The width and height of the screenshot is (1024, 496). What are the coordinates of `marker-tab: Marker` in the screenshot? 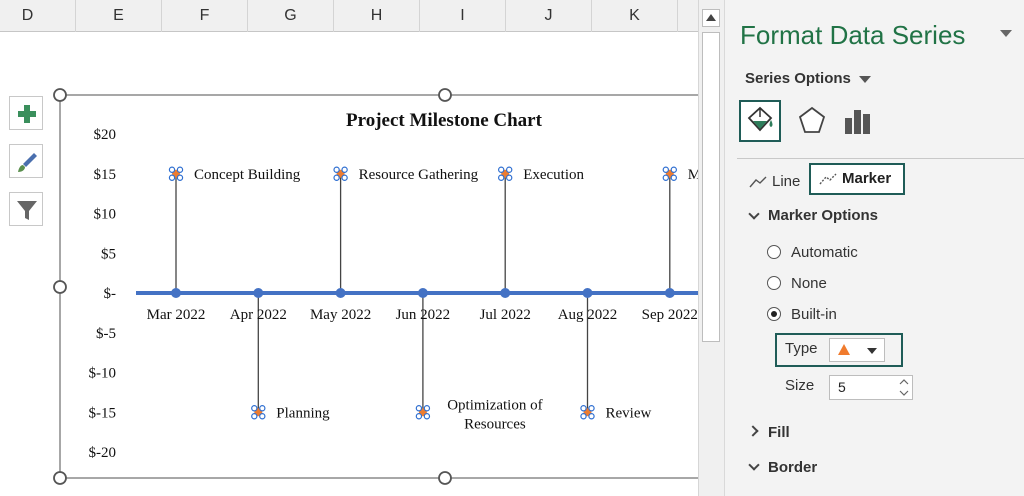 It's located at (857, 179).